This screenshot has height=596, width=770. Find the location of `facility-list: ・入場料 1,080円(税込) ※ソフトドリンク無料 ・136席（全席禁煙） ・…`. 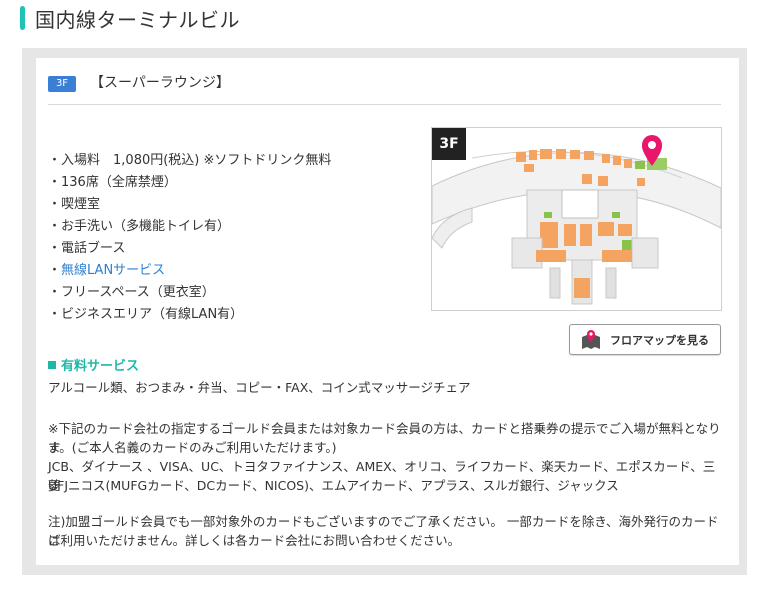

facility-list: ・入場料 1,080円(税込) ※ソフトドリンク無料 ・136席（全席禁煙） ・… is located at coordinates (189, 238).